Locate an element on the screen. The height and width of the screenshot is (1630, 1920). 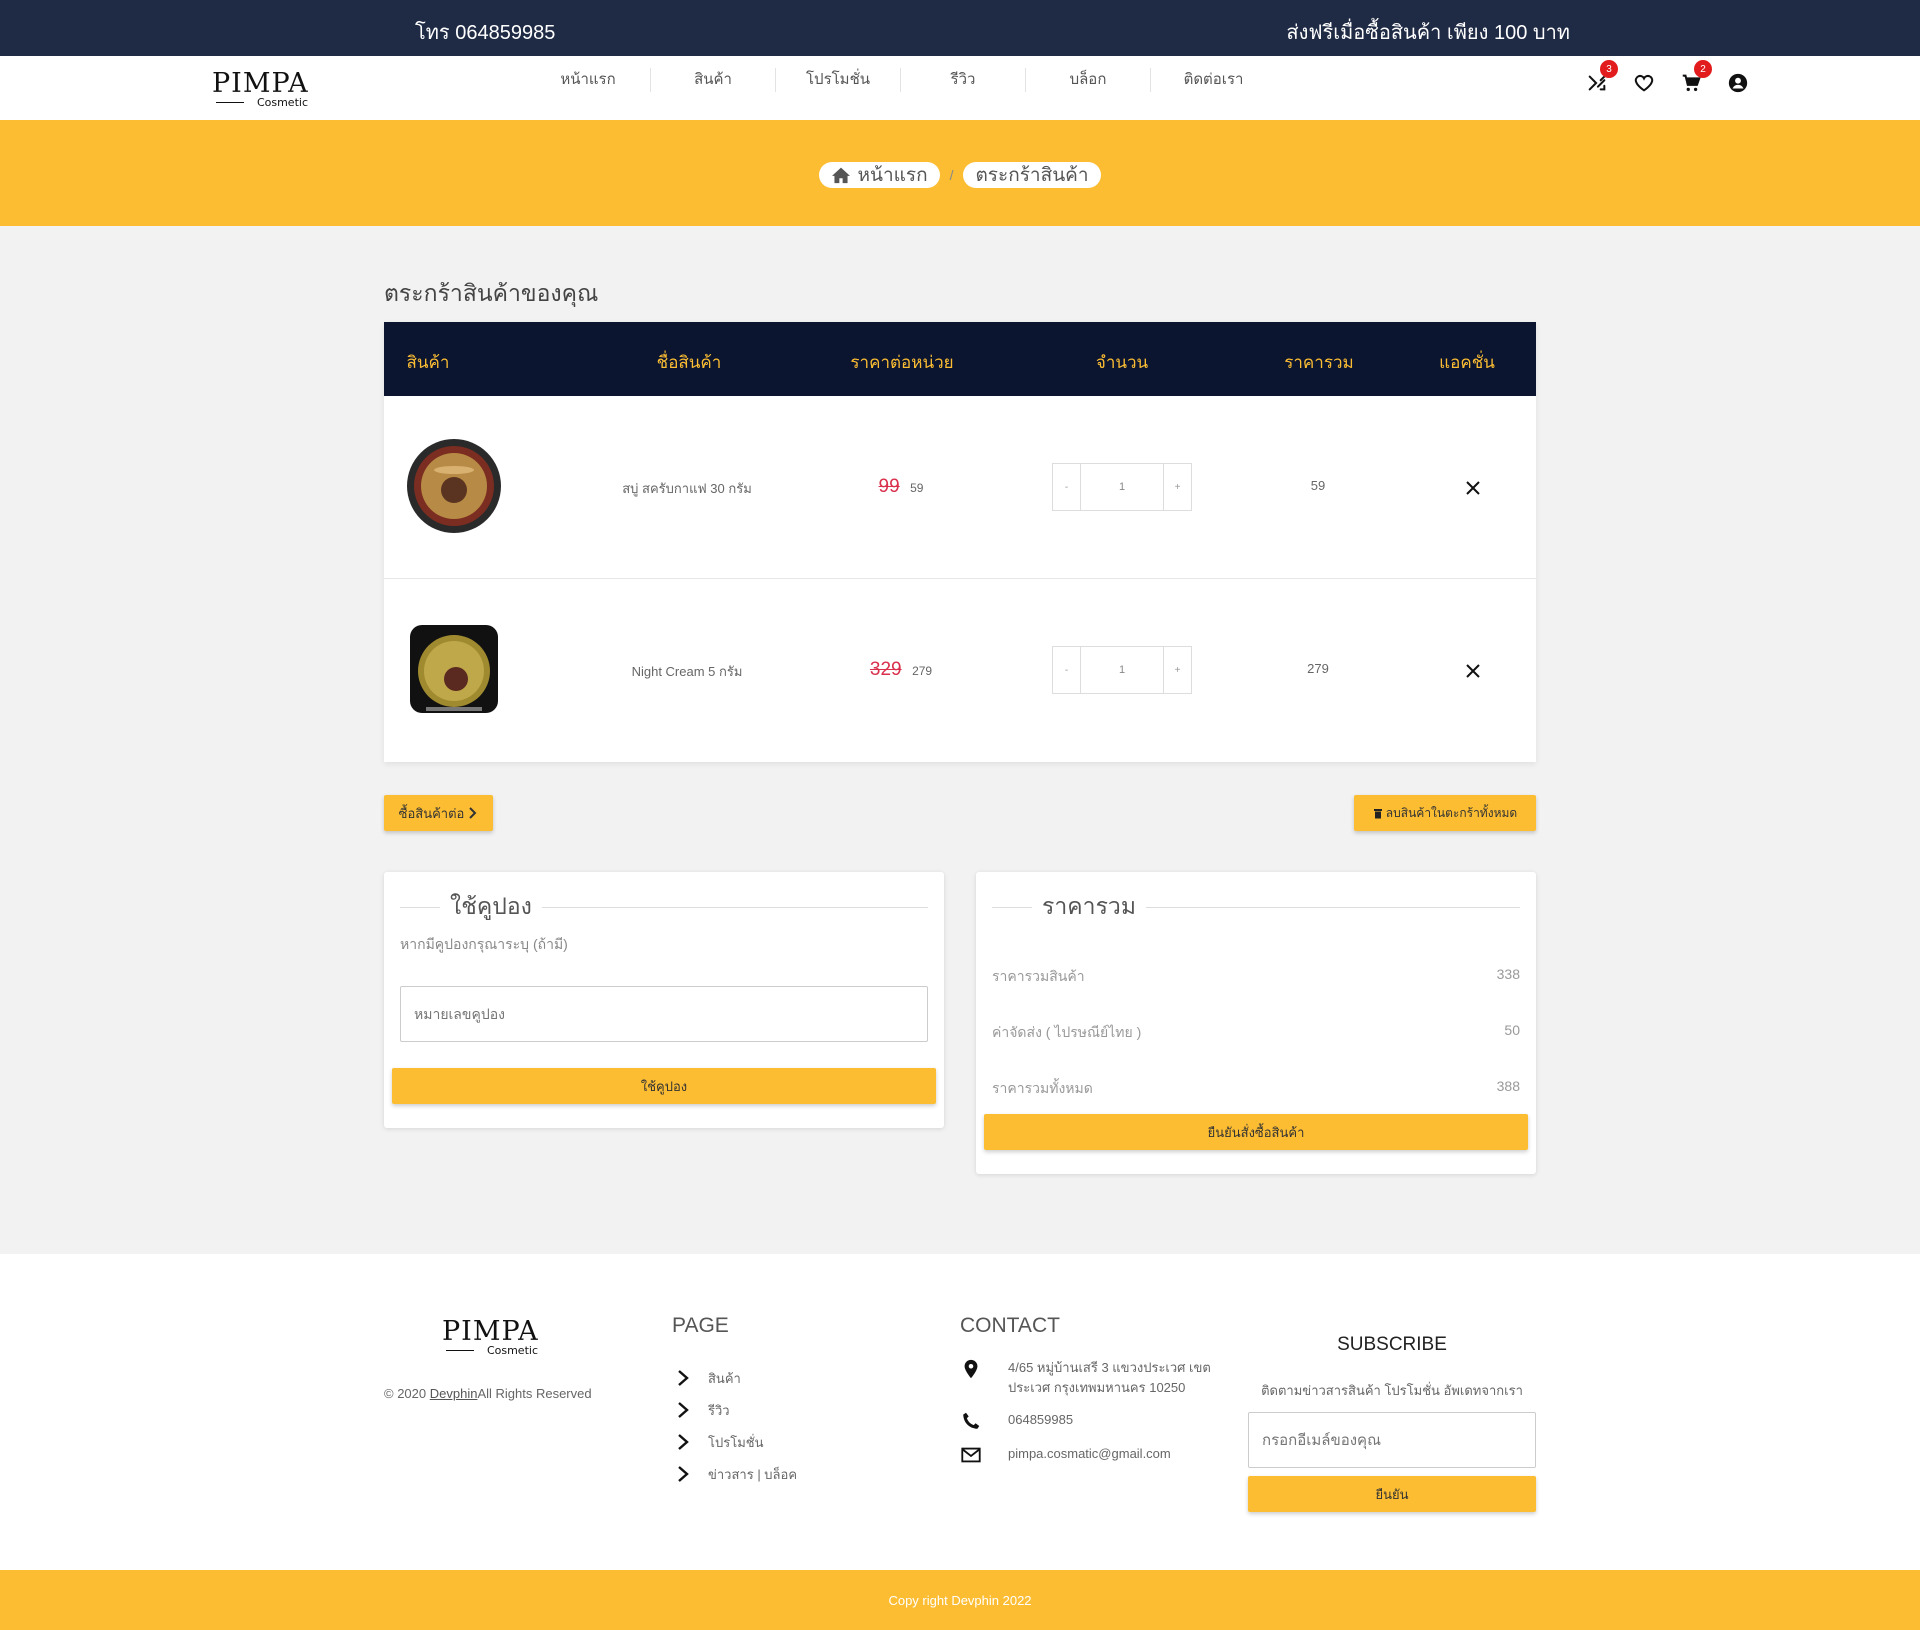
subscribe-email-input is located at coordinates (1392, 1440).